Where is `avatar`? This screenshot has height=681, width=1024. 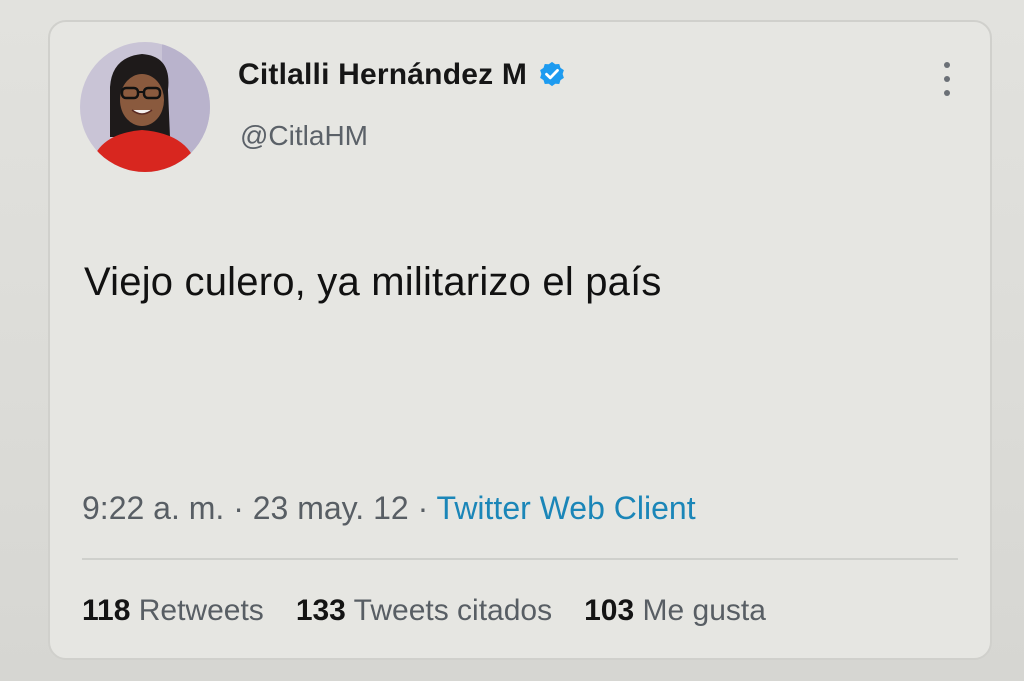
avatar is located at coordinates (145, 107).